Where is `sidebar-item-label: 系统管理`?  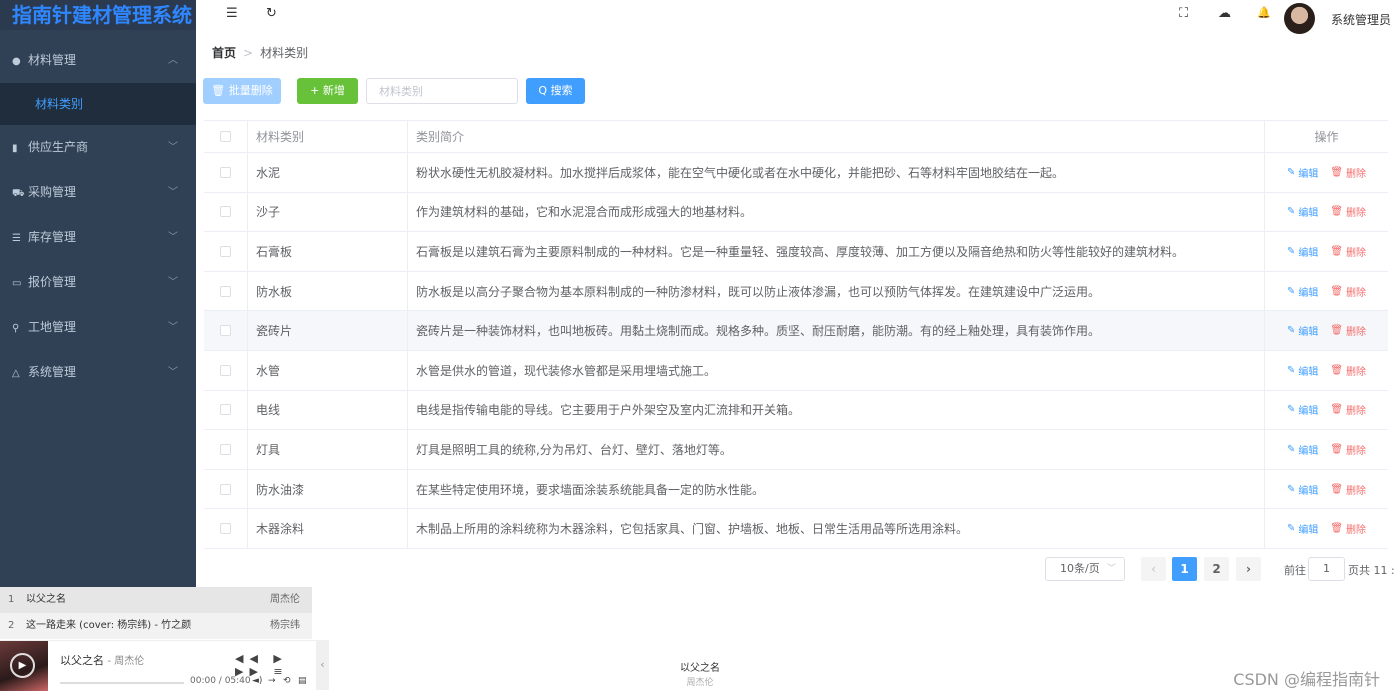 sidebar-item-label: 系统管理 is located at coordinates (52, 372).